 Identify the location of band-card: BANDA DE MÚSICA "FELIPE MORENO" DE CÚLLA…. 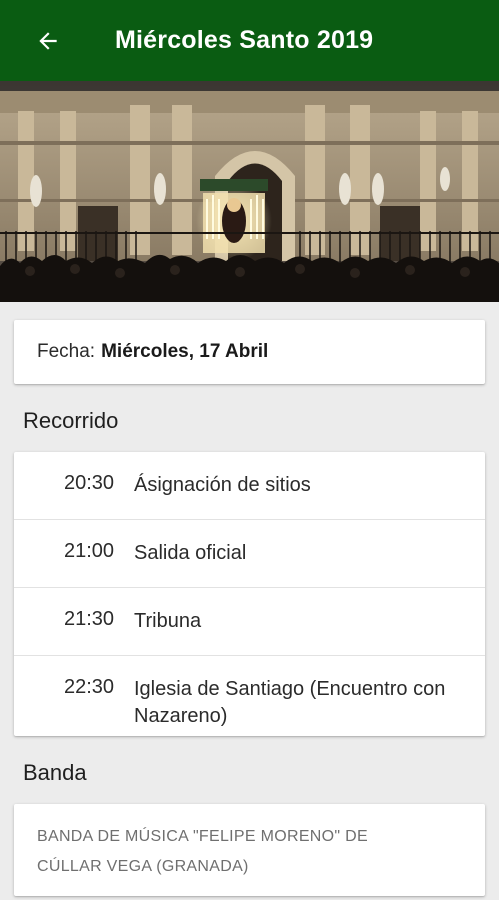
(249, 850).